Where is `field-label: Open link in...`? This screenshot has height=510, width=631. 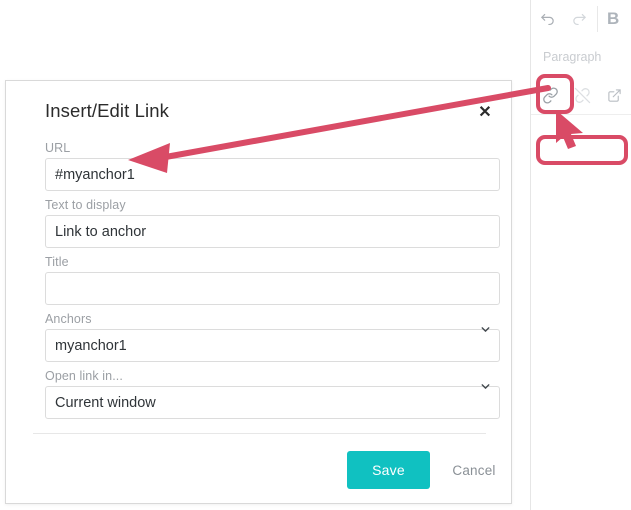 field-label: Open link in... is located at coordinates (84, 376).